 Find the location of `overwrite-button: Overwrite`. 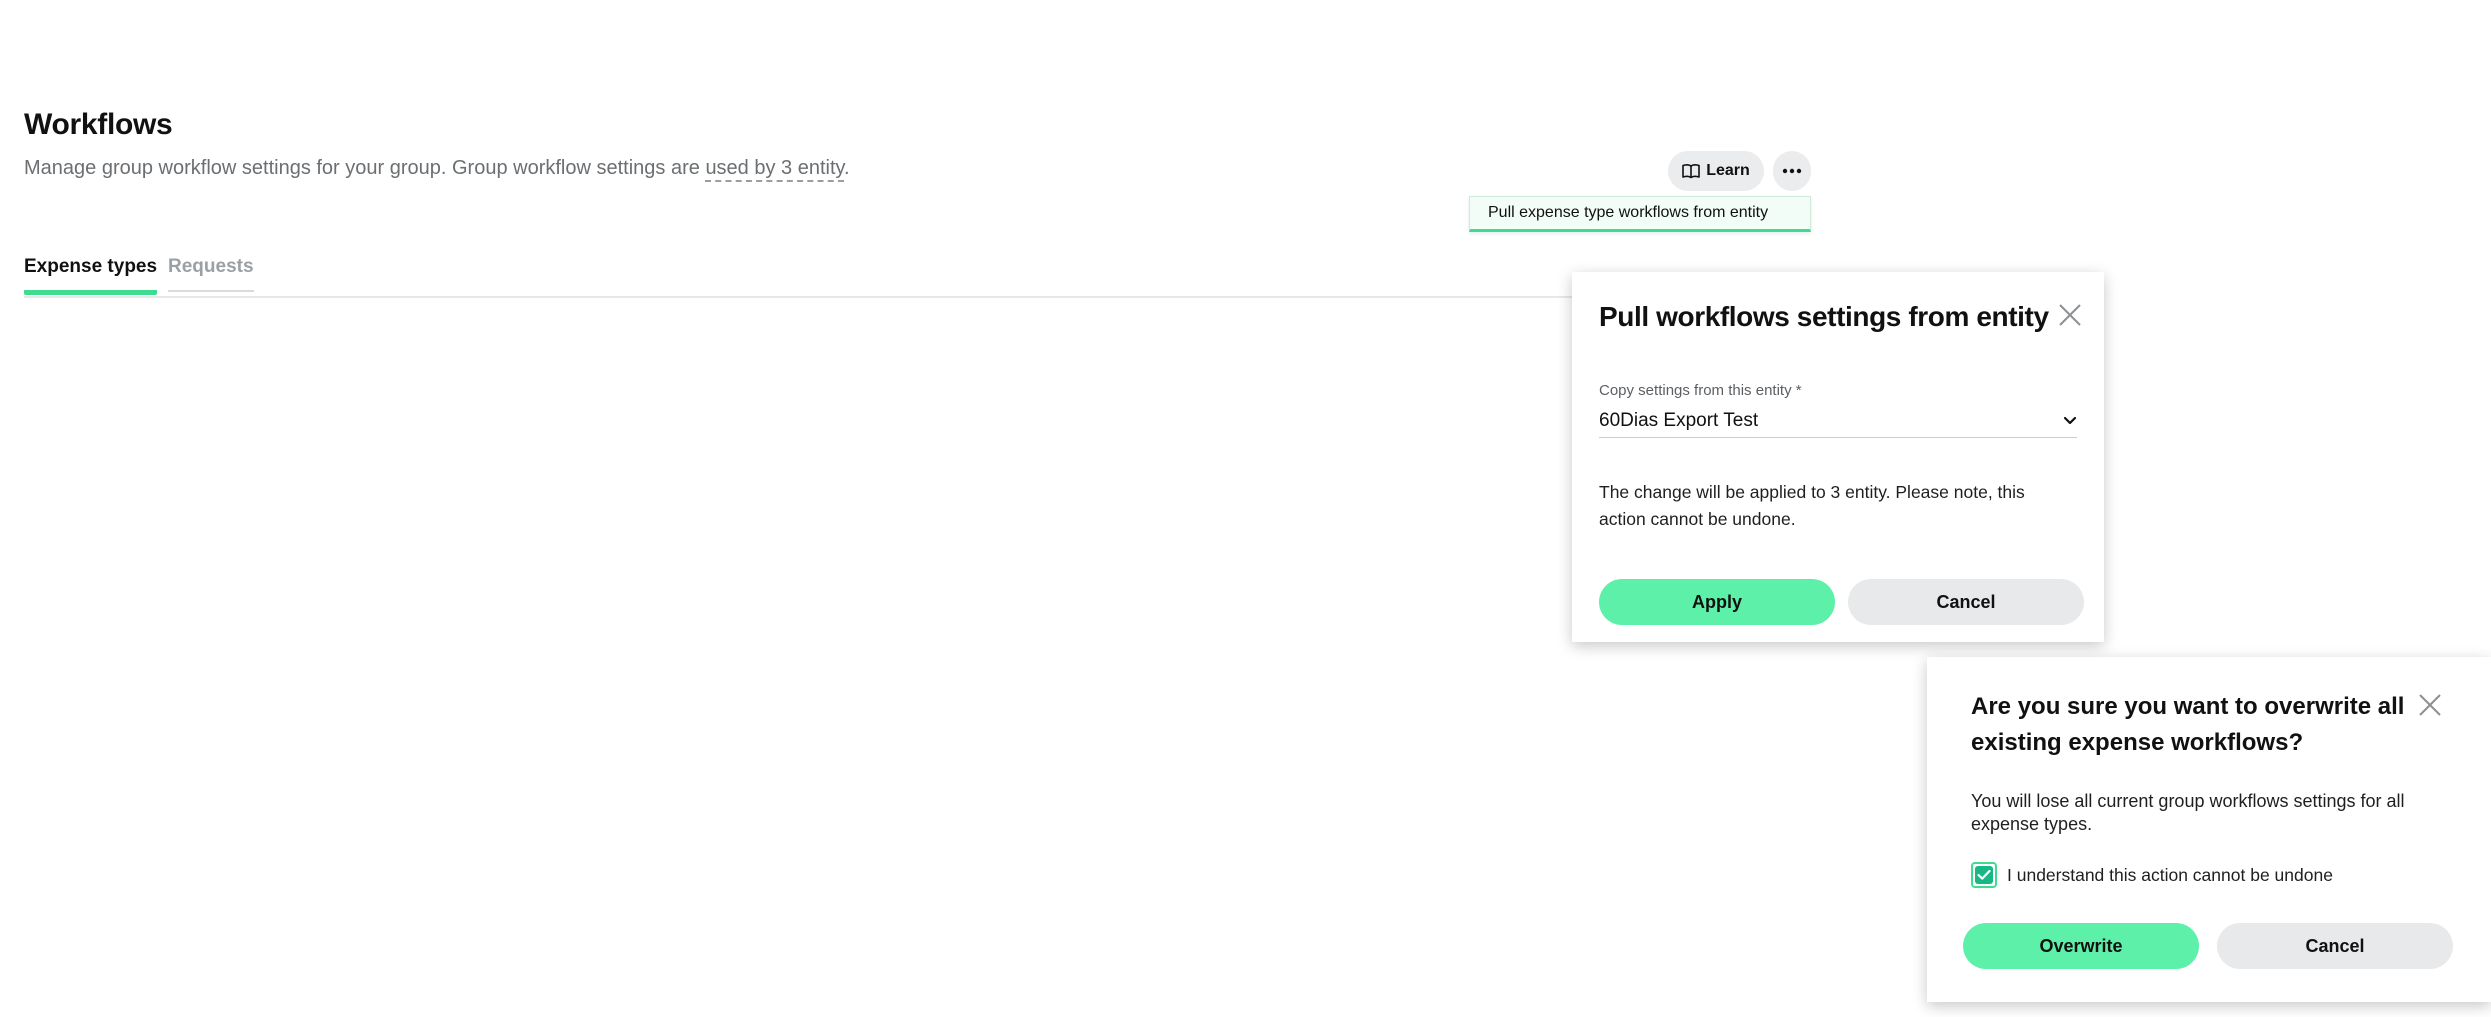

overwrite-button: Overwrite is located at coordinates (2081, 946).